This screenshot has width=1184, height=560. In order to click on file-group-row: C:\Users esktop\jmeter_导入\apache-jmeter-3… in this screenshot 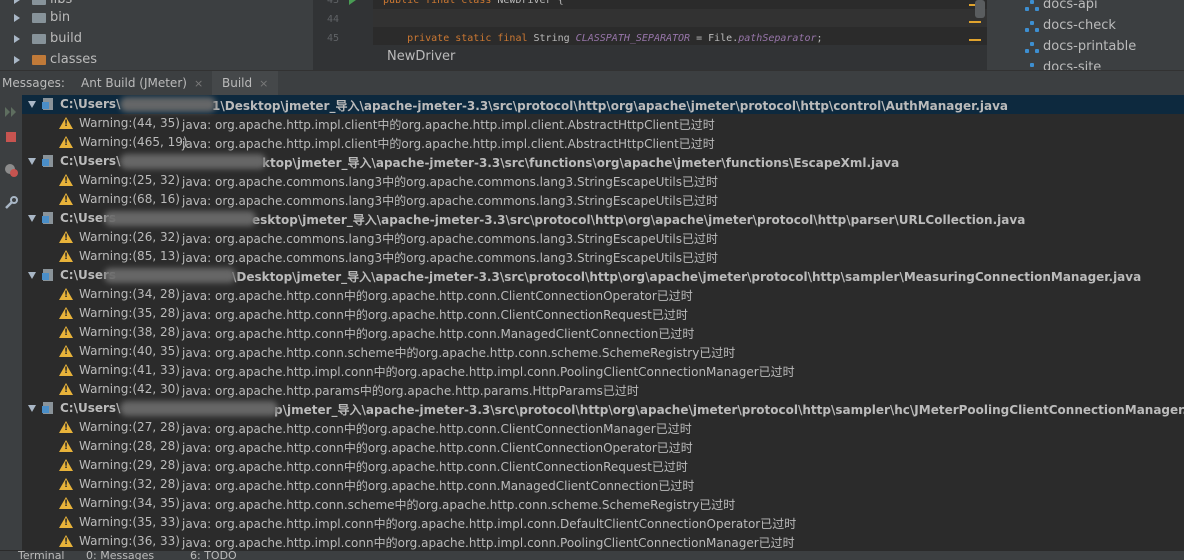, I will do `click(603, 218)`.